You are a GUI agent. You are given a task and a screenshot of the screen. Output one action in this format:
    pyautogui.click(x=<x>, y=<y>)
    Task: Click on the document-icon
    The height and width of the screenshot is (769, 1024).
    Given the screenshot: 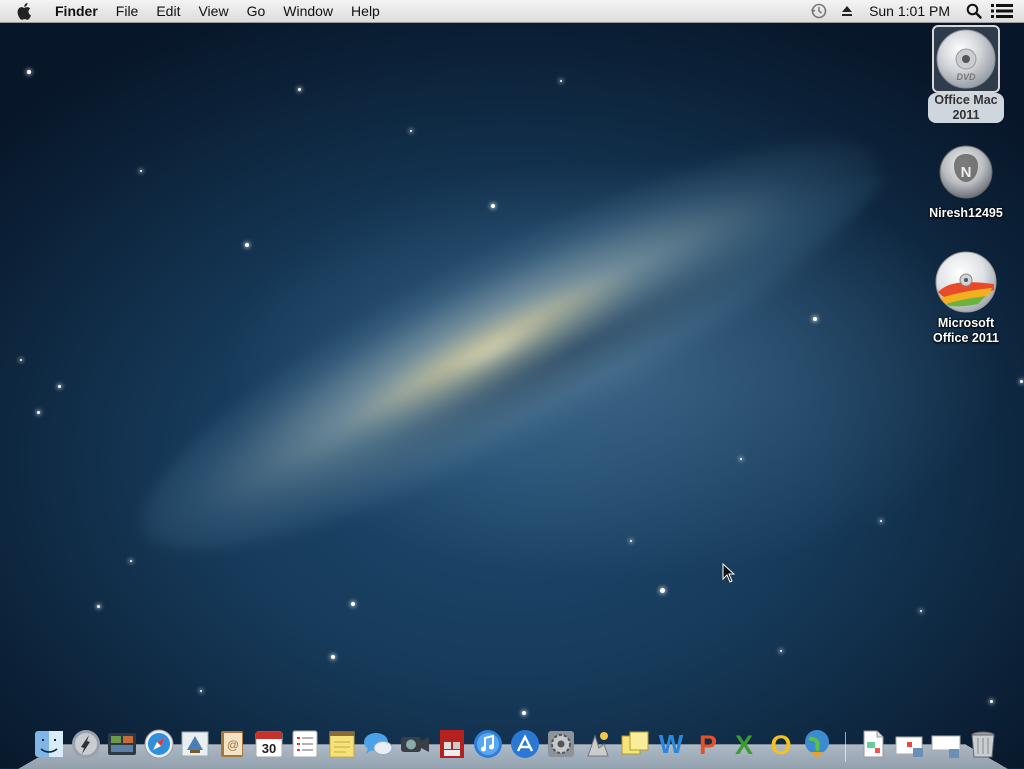 What is the action you would take?
    pyautogui.click(x=873, y=744)
    